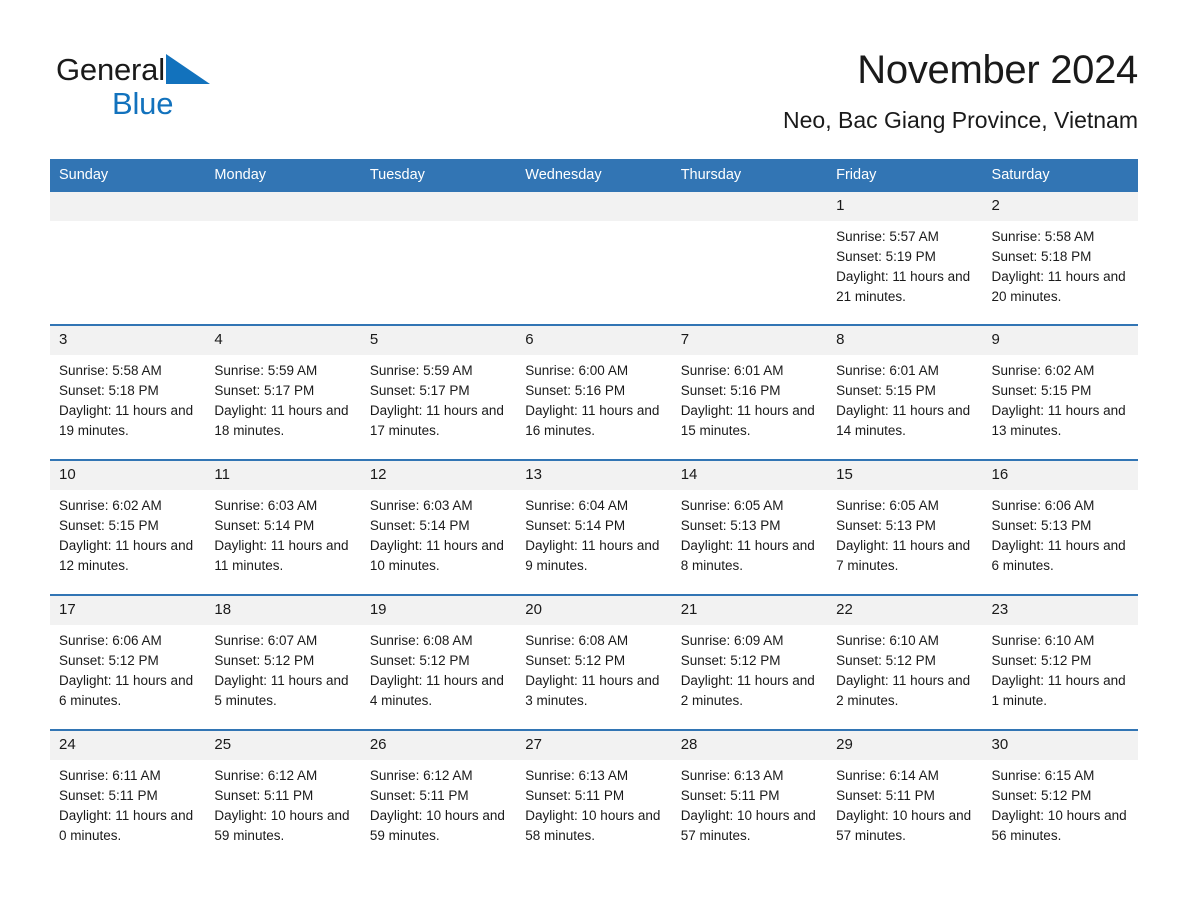 Image resolution: width=1188 pixels, height=918 pixels. What do you see at coordinates (133, 83) in the screenshot?
I see `generalblue-logo: General Blue` at bounding box center [133, 83].